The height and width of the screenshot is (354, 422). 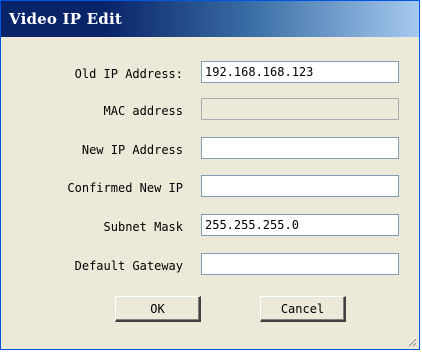 I want to click on cancel-button: Cancel, so click(x=303, y=309).